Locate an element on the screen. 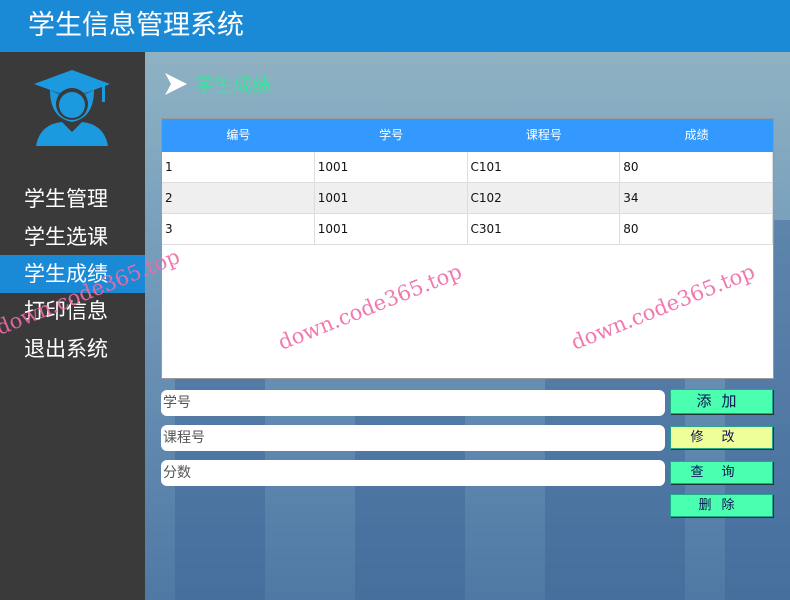 The width and height of the screenshot is (790, 600). table-header-row: 编号 学号 课程号 成绩 is located at coordinates (467, 135).